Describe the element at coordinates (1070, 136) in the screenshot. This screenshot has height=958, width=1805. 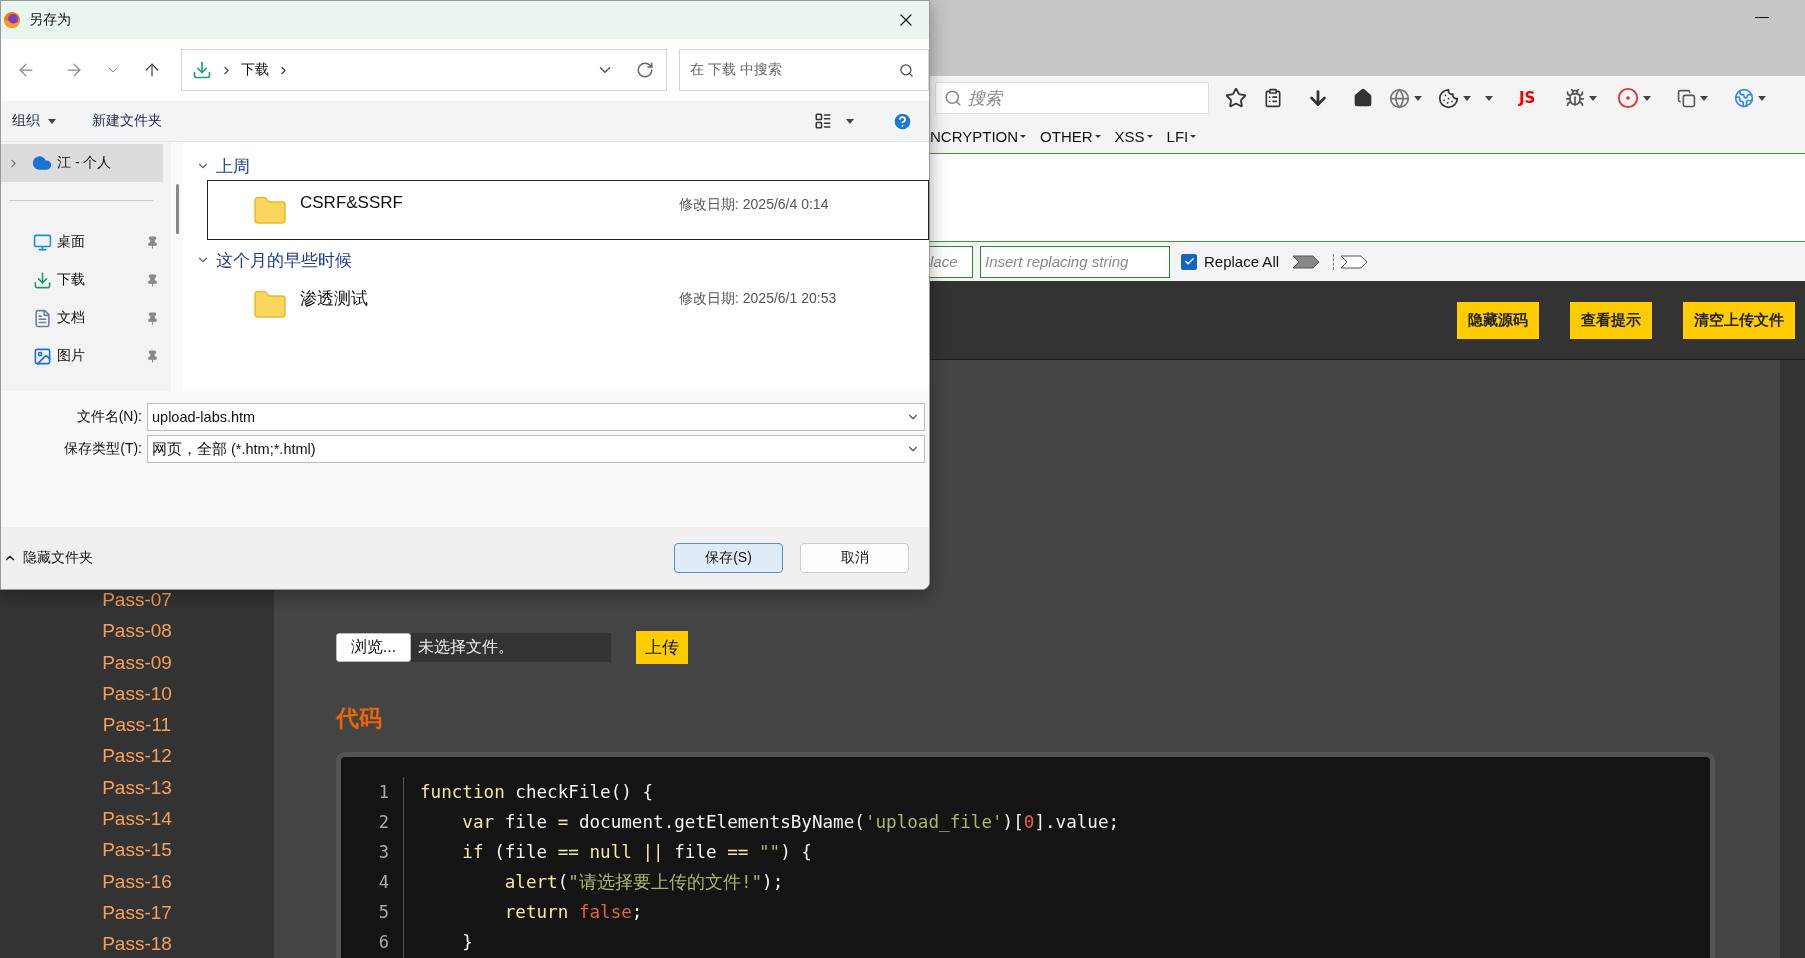
I see `menu-item: OTHER` at that location.